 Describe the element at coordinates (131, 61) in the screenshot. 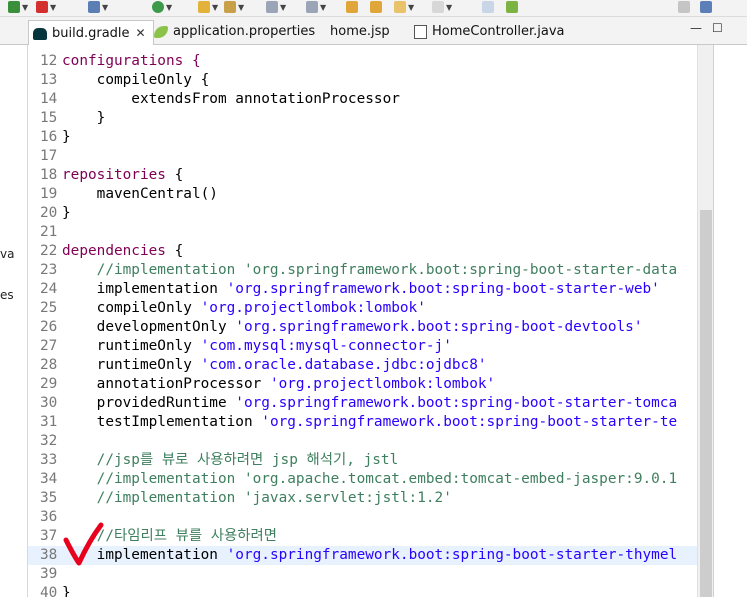

I see `code-text: configurations {` at that location.